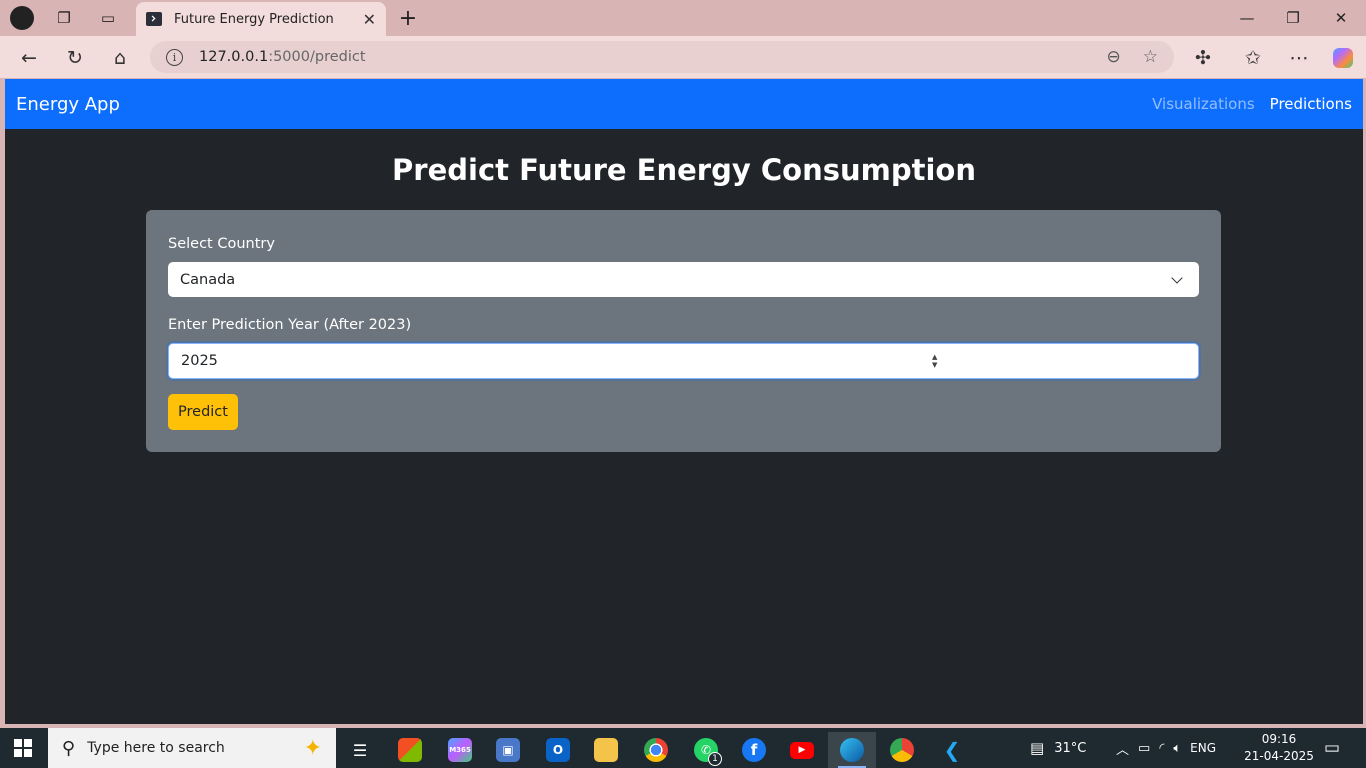 Image resolution: width=1366 pixels, height=768 pixels. Describe the element at coordinates (1037, 748) in the screenshot. I see `weather-icon: ▤` at that location.